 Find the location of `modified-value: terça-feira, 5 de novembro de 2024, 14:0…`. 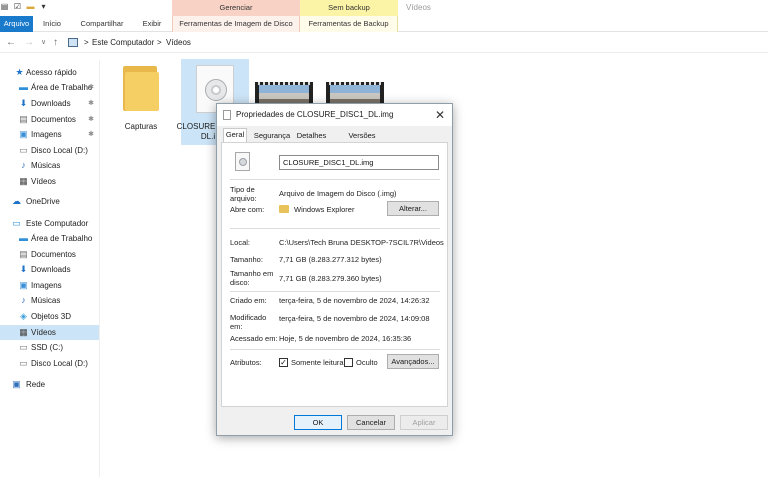

modified-value: terça-feira, 5 de novembro de 2024, 14:0… is located at coordinates (354, 318).